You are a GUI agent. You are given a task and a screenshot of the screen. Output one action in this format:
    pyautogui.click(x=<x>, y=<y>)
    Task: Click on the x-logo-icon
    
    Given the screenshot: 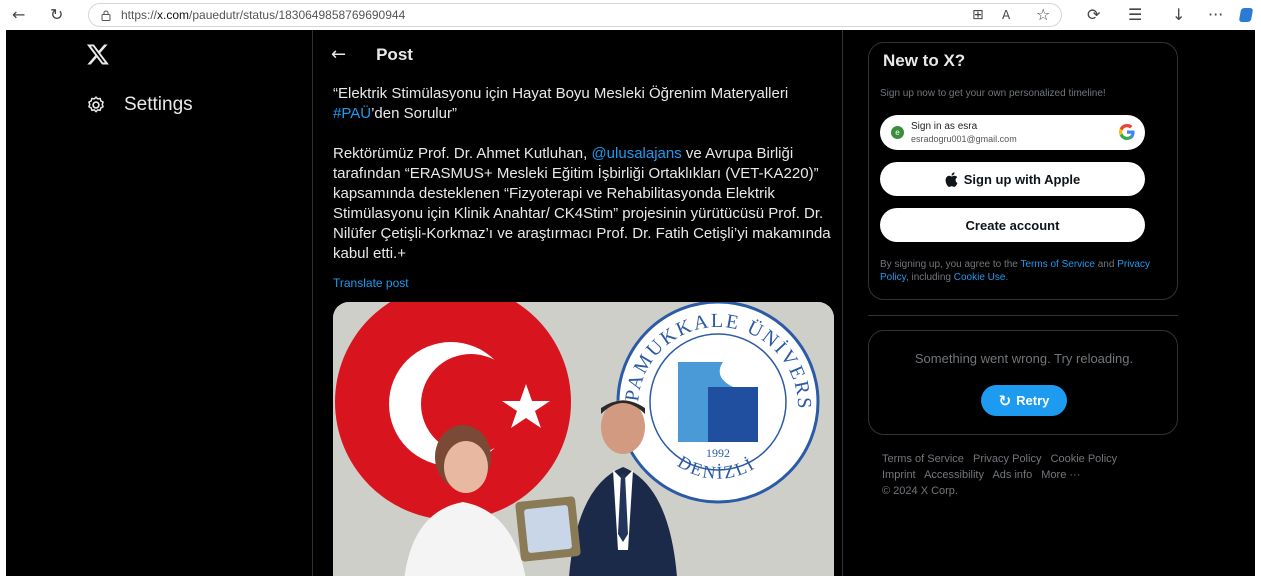 What is the action you would take?
    pyautogui.click(x=98, y=54)
    